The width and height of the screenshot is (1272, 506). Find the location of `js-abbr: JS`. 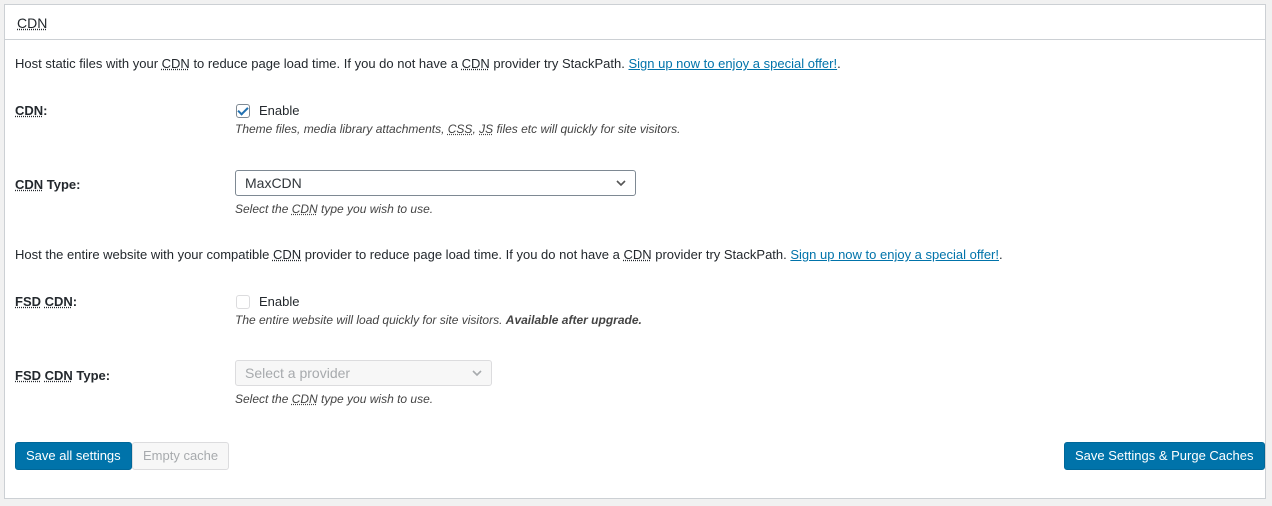

js-abbr: JS is located at coordinates (486, 129).